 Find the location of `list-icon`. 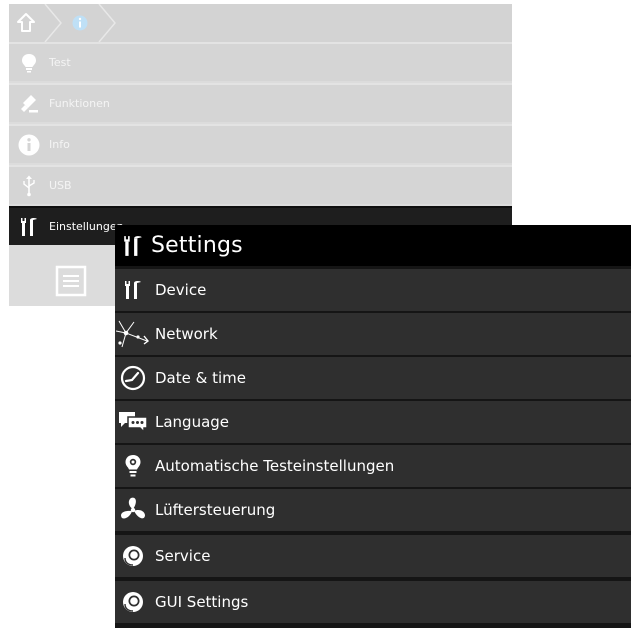

list-icon is located at coordinates (71, 281).